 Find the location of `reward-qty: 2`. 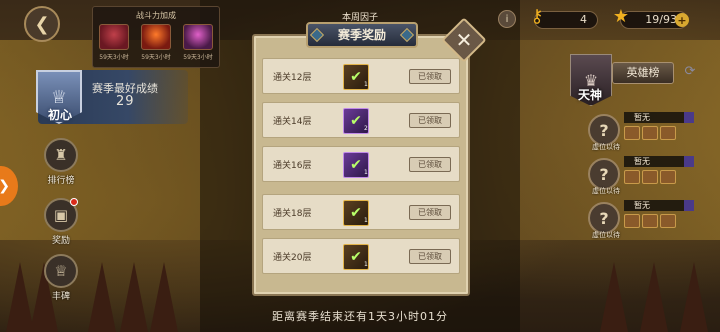

reward-qty: 2 is located at coordinates (366, 128).